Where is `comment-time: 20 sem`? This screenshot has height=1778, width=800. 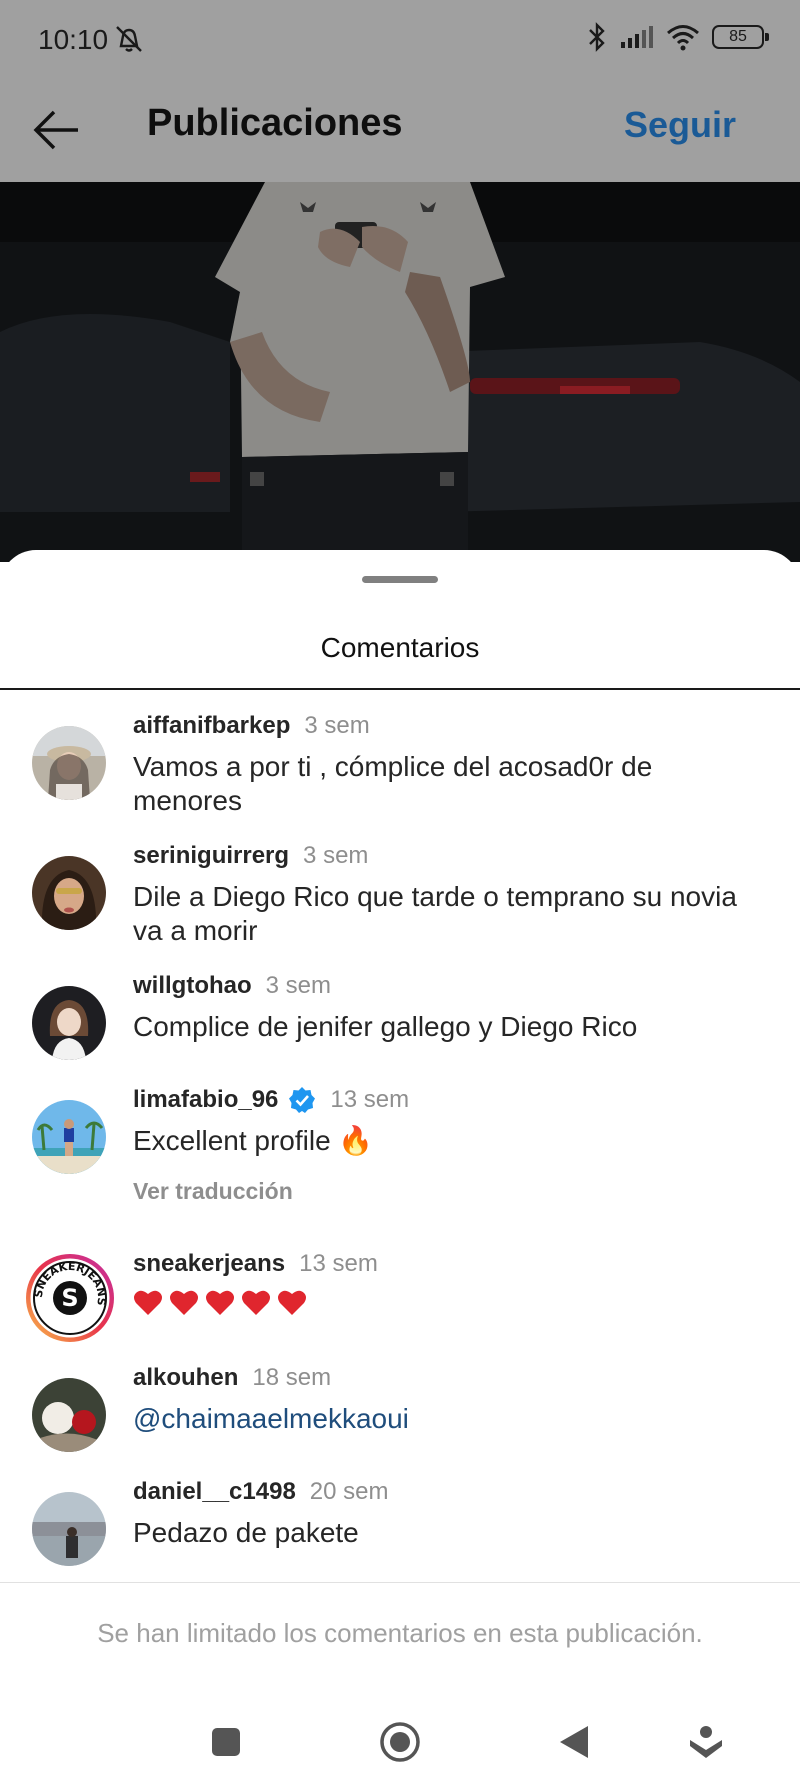 comment-time: 20 sem is located at coordinates (349, 1491).